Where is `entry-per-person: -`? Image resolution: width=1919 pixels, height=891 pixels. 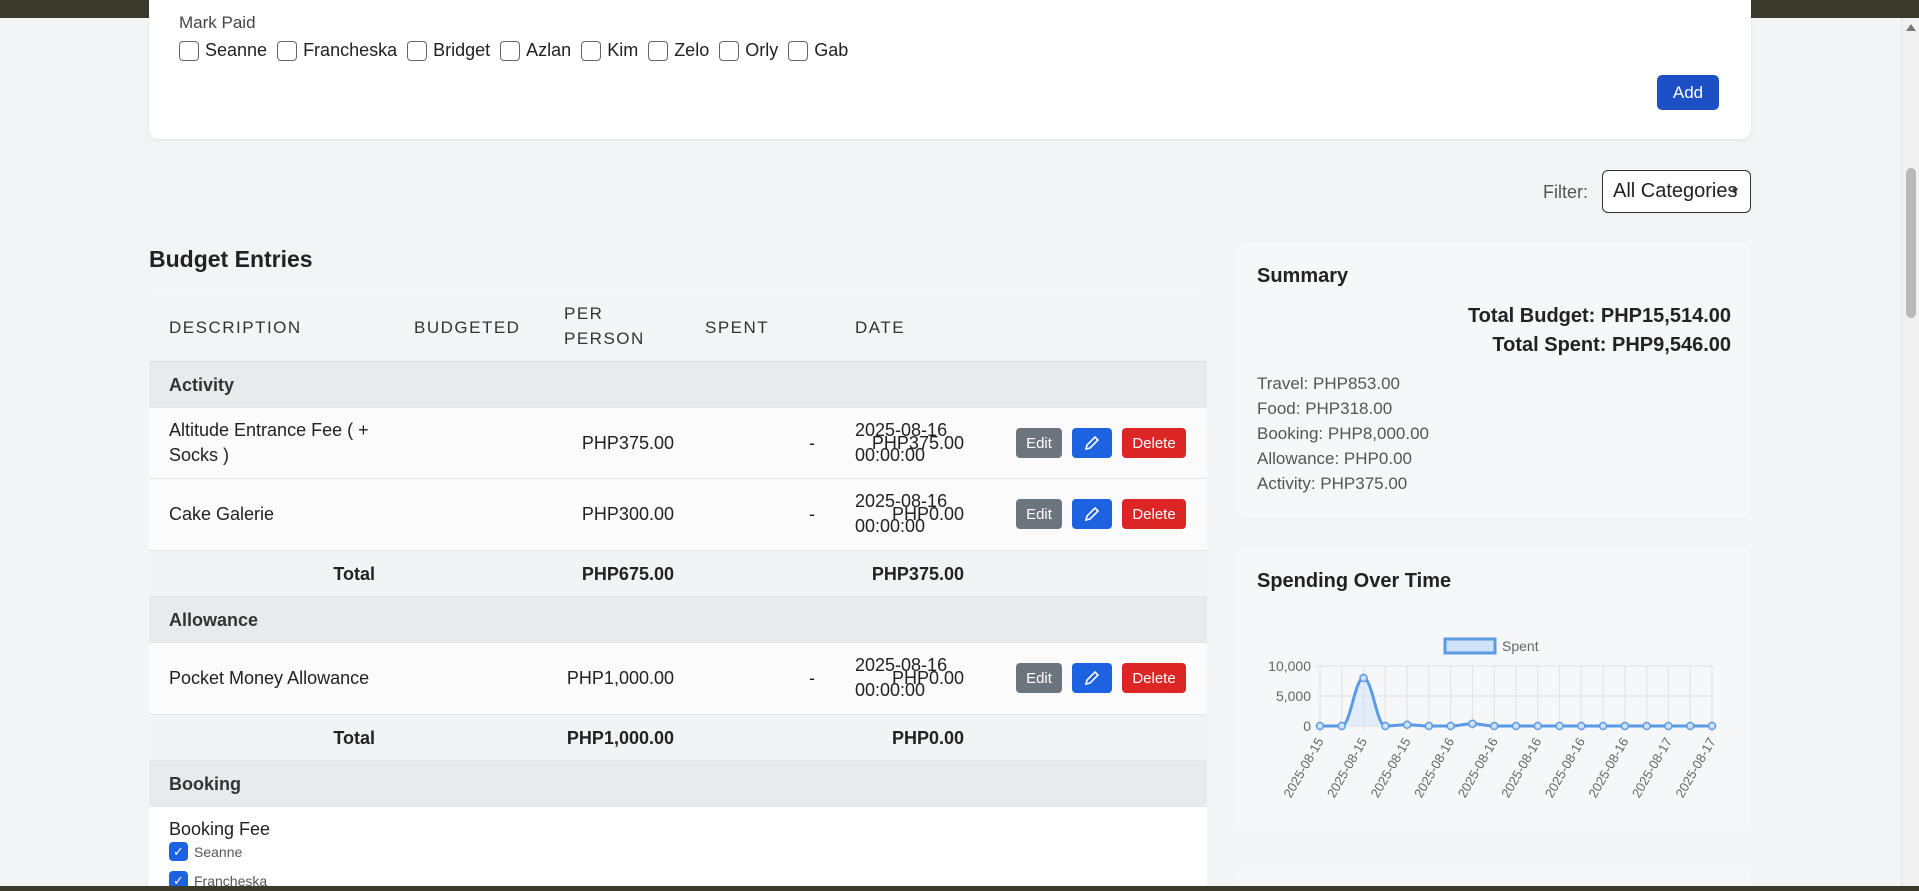 entry-per-person: - is located at coordinates (812, 443).